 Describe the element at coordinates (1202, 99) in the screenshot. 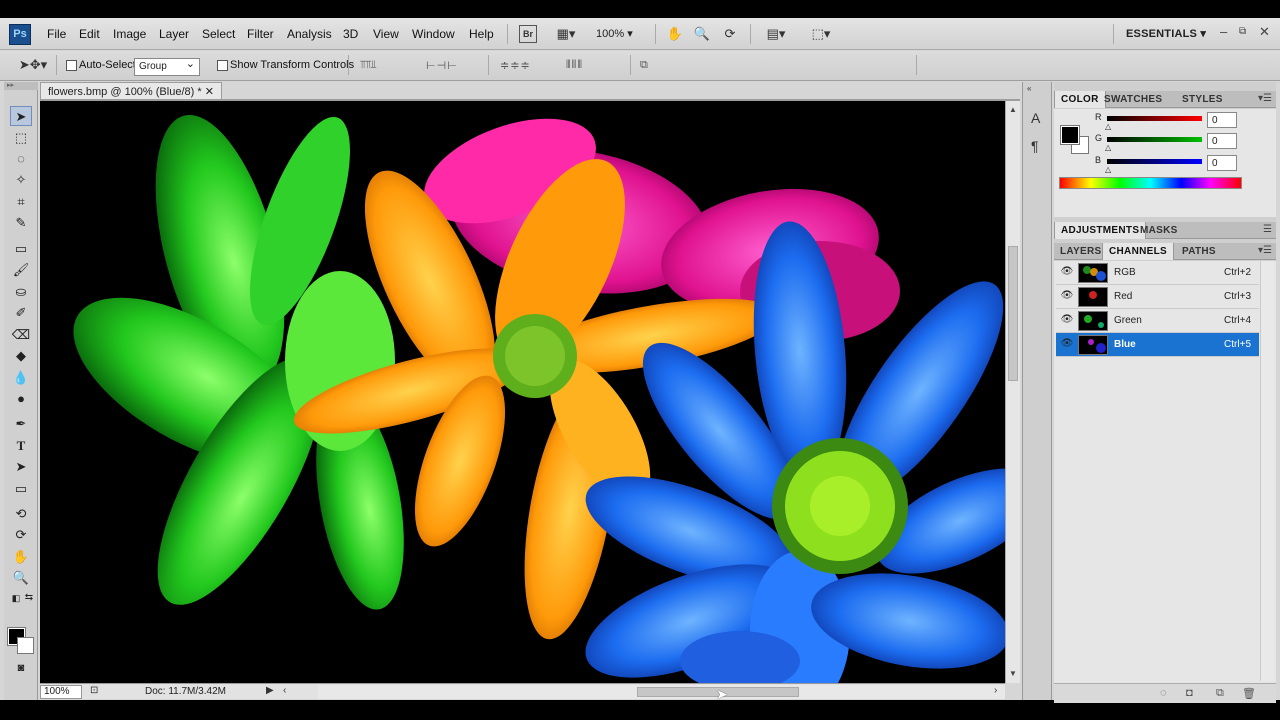

I see `tab-styles: STYLES` at that location.